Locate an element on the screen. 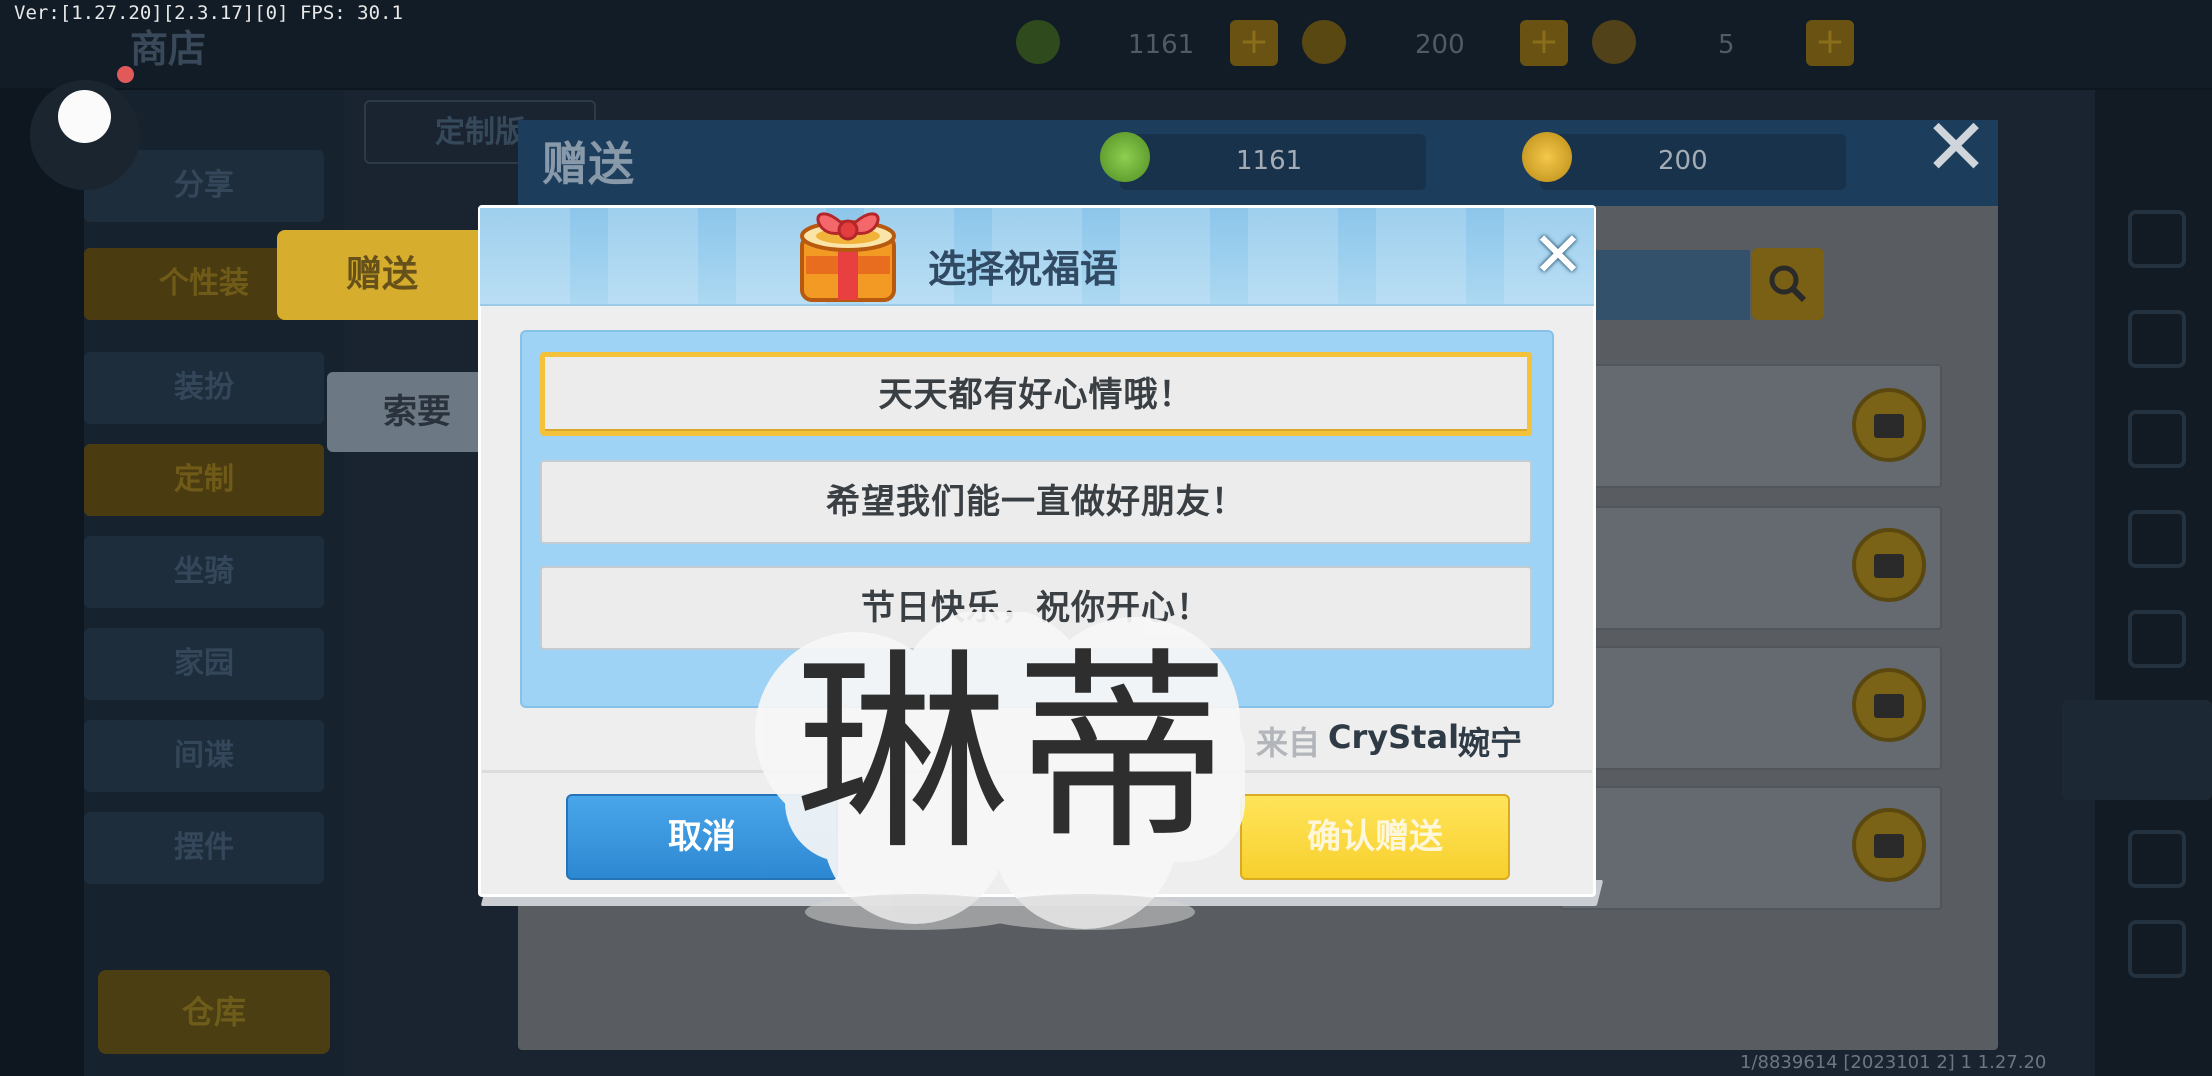 This screenshot has height=1076, width=2212. gift-panel-title: 赠送 is located at coordinates (588, 164).